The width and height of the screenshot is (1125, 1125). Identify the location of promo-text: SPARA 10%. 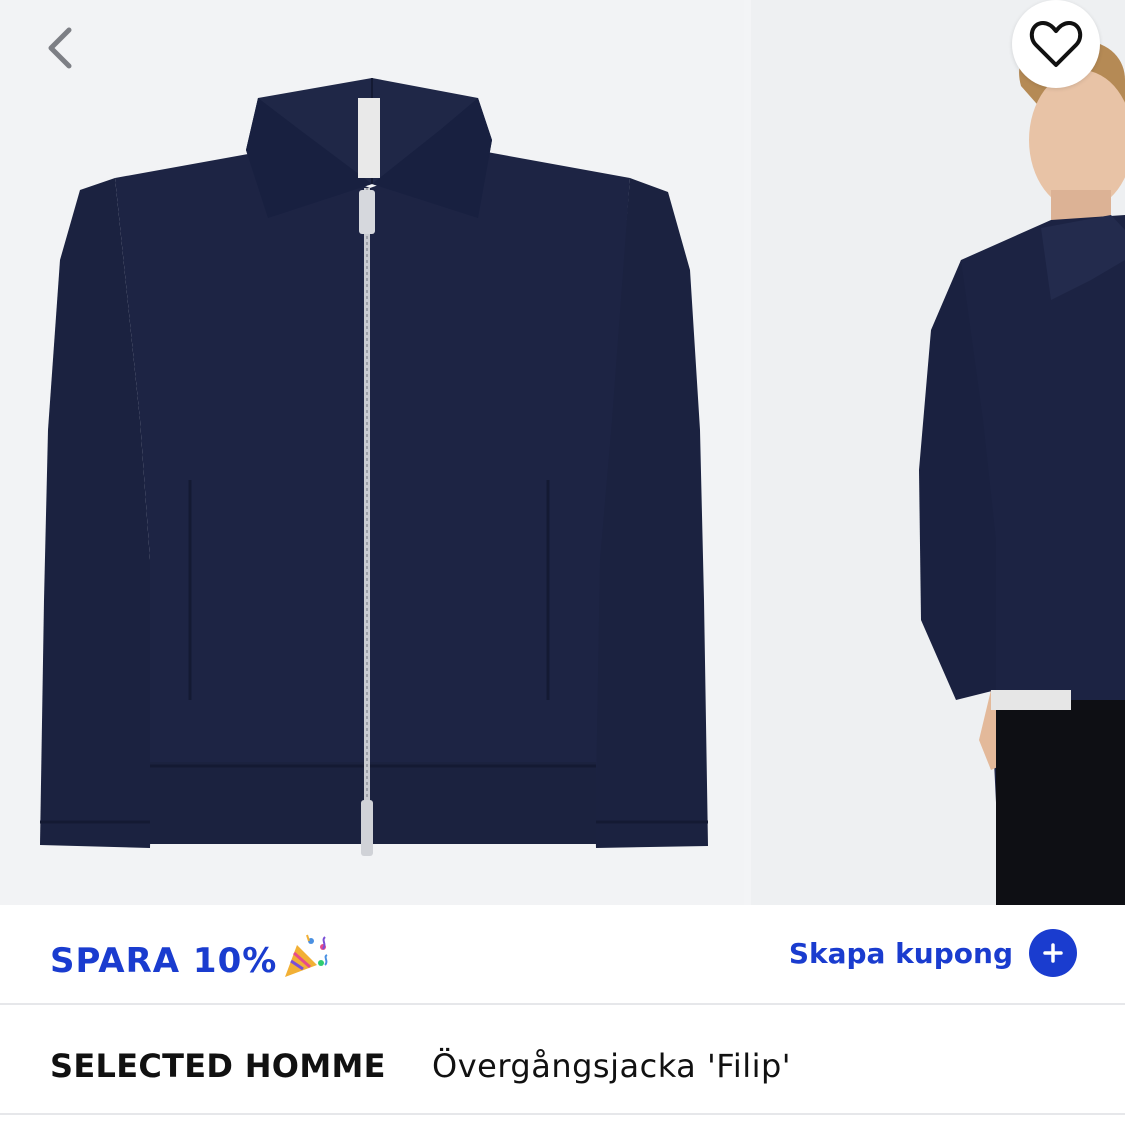
(190, 960).